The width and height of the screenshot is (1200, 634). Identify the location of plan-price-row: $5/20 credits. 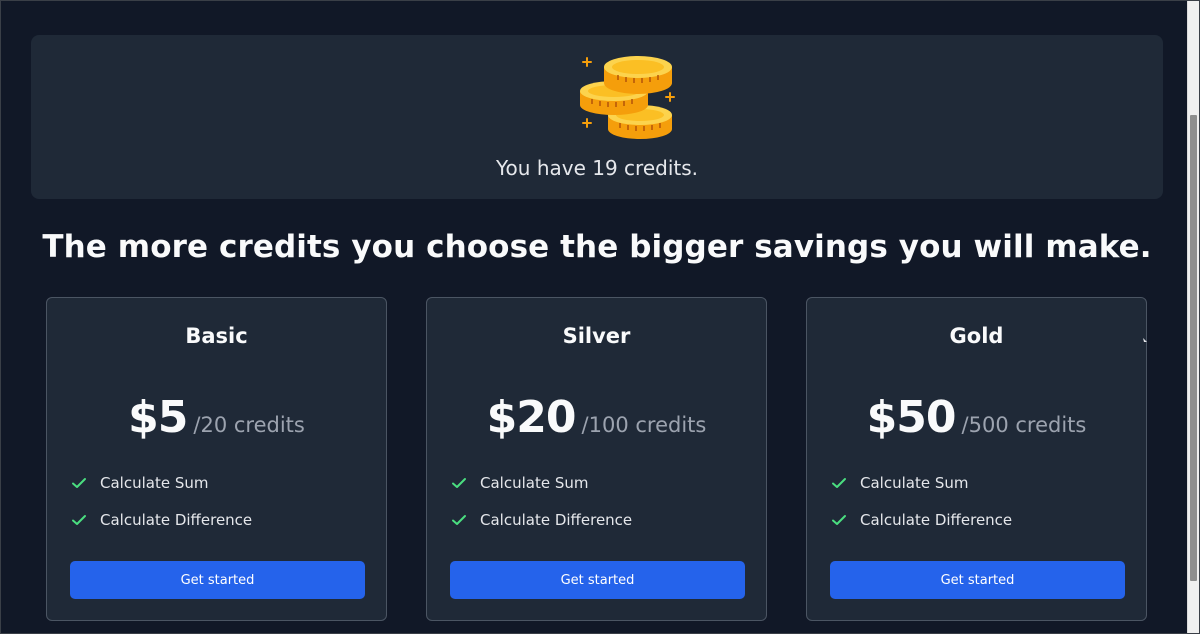
(216, 417).